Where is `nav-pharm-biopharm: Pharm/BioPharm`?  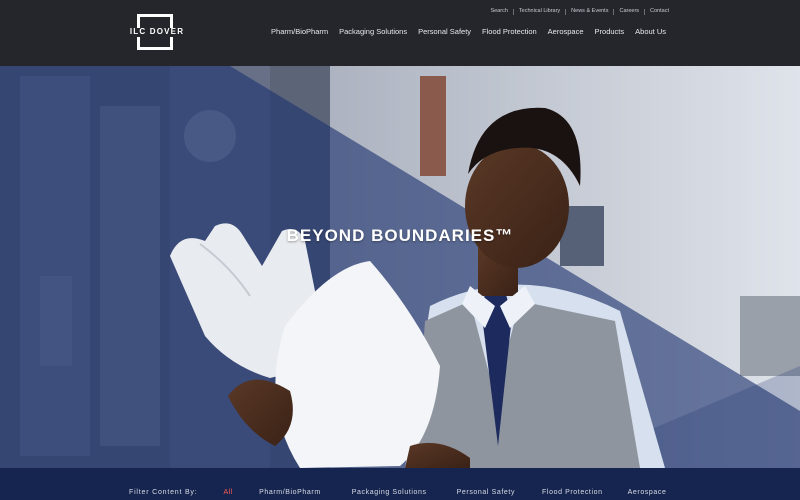 nav-pharm-biopharm: Pharm/BioPharm is located at coordinates (299, 32).